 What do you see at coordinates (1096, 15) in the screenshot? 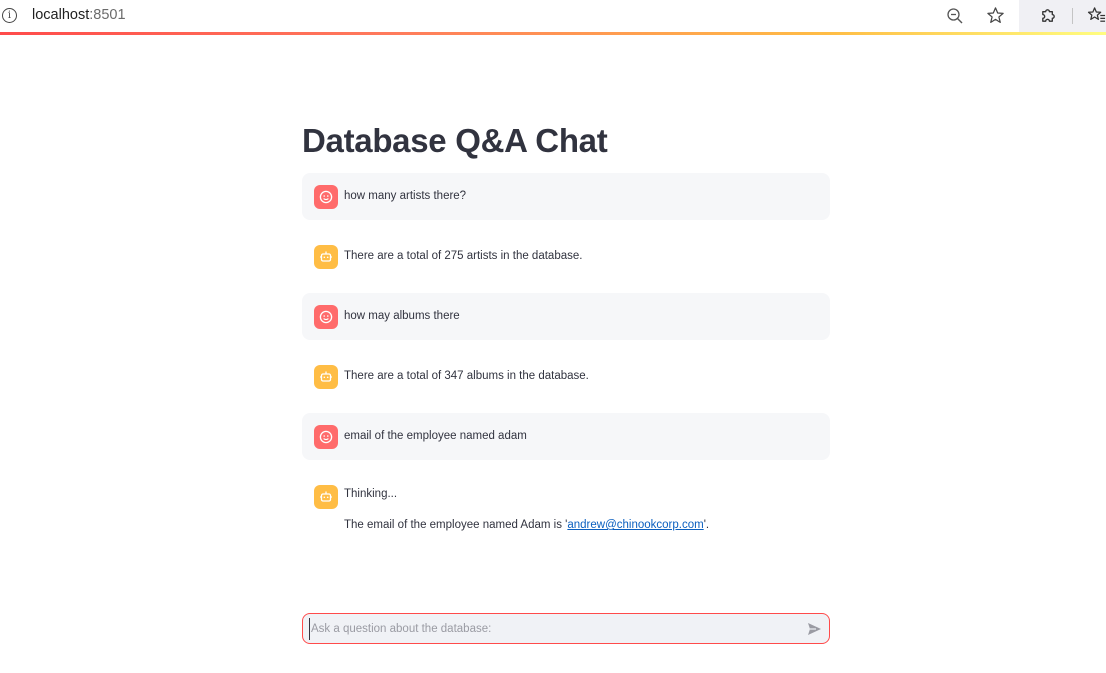
I see `favorites-icon` at bounding box center [1096, 15].